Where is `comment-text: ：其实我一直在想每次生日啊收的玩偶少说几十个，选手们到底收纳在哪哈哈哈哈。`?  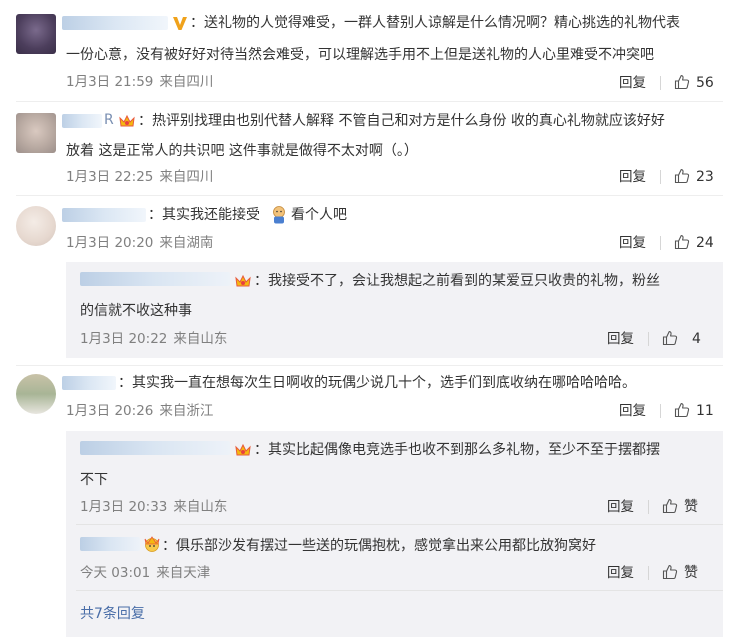 comment-text: ：其实我一直在想每次生日啊收的玩偶少说几十个，选手们到底收纳在哪哈哈哈哈。 is located at coordinates (377, 383).